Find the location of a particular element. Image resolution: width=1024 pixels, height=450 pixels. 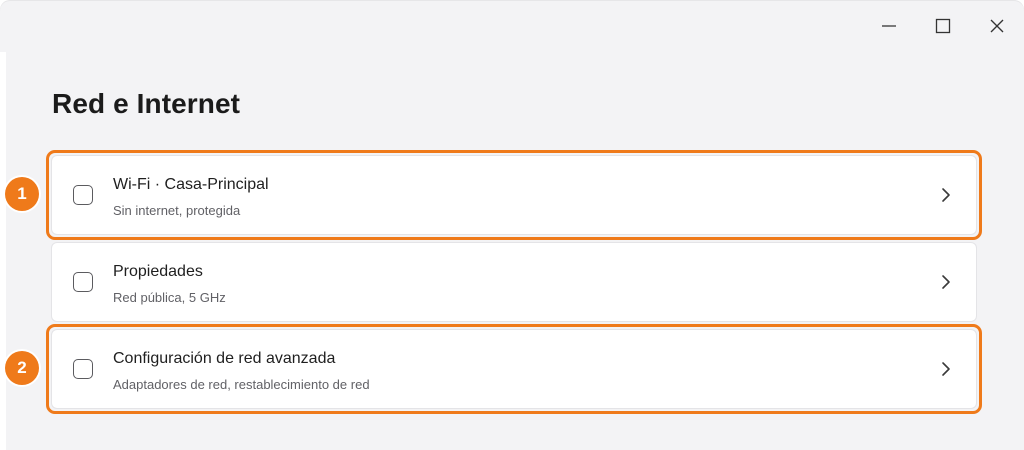

wifi-item-subtitle: Sin internet, protegida is located at coordinates (177, 210).